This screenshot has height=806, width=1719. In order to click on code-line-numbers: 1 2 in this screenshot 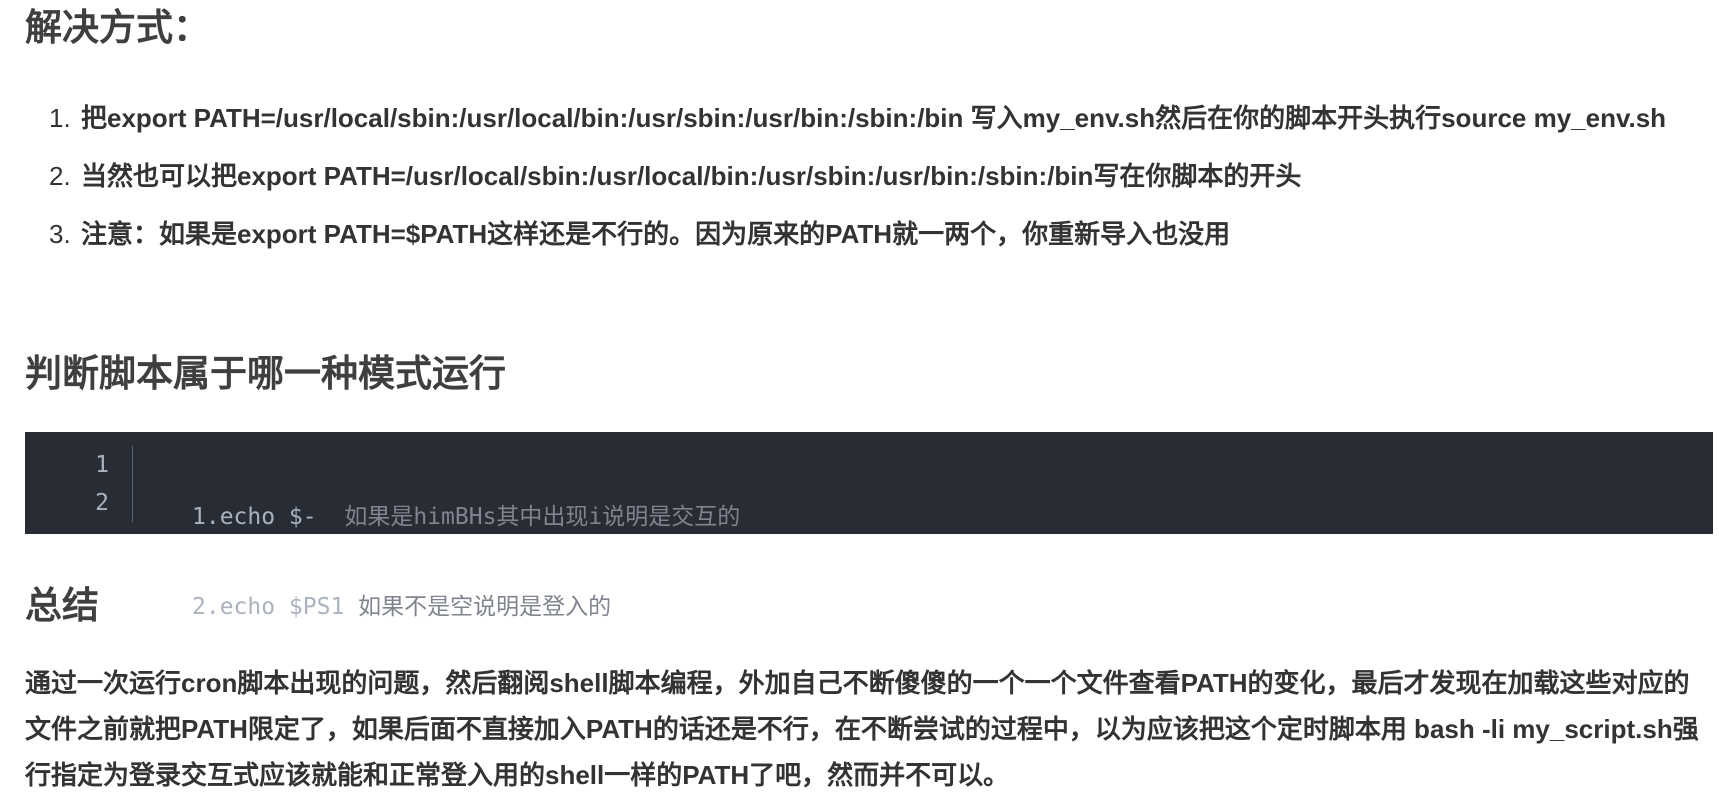, I will do `click(67, 484)`.